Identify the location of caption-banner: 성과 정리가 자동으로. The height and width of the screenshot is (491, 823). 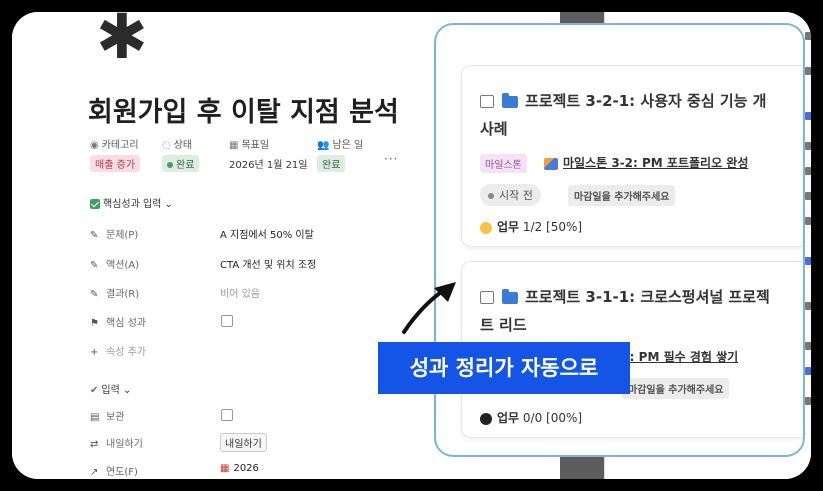
(504, 368).